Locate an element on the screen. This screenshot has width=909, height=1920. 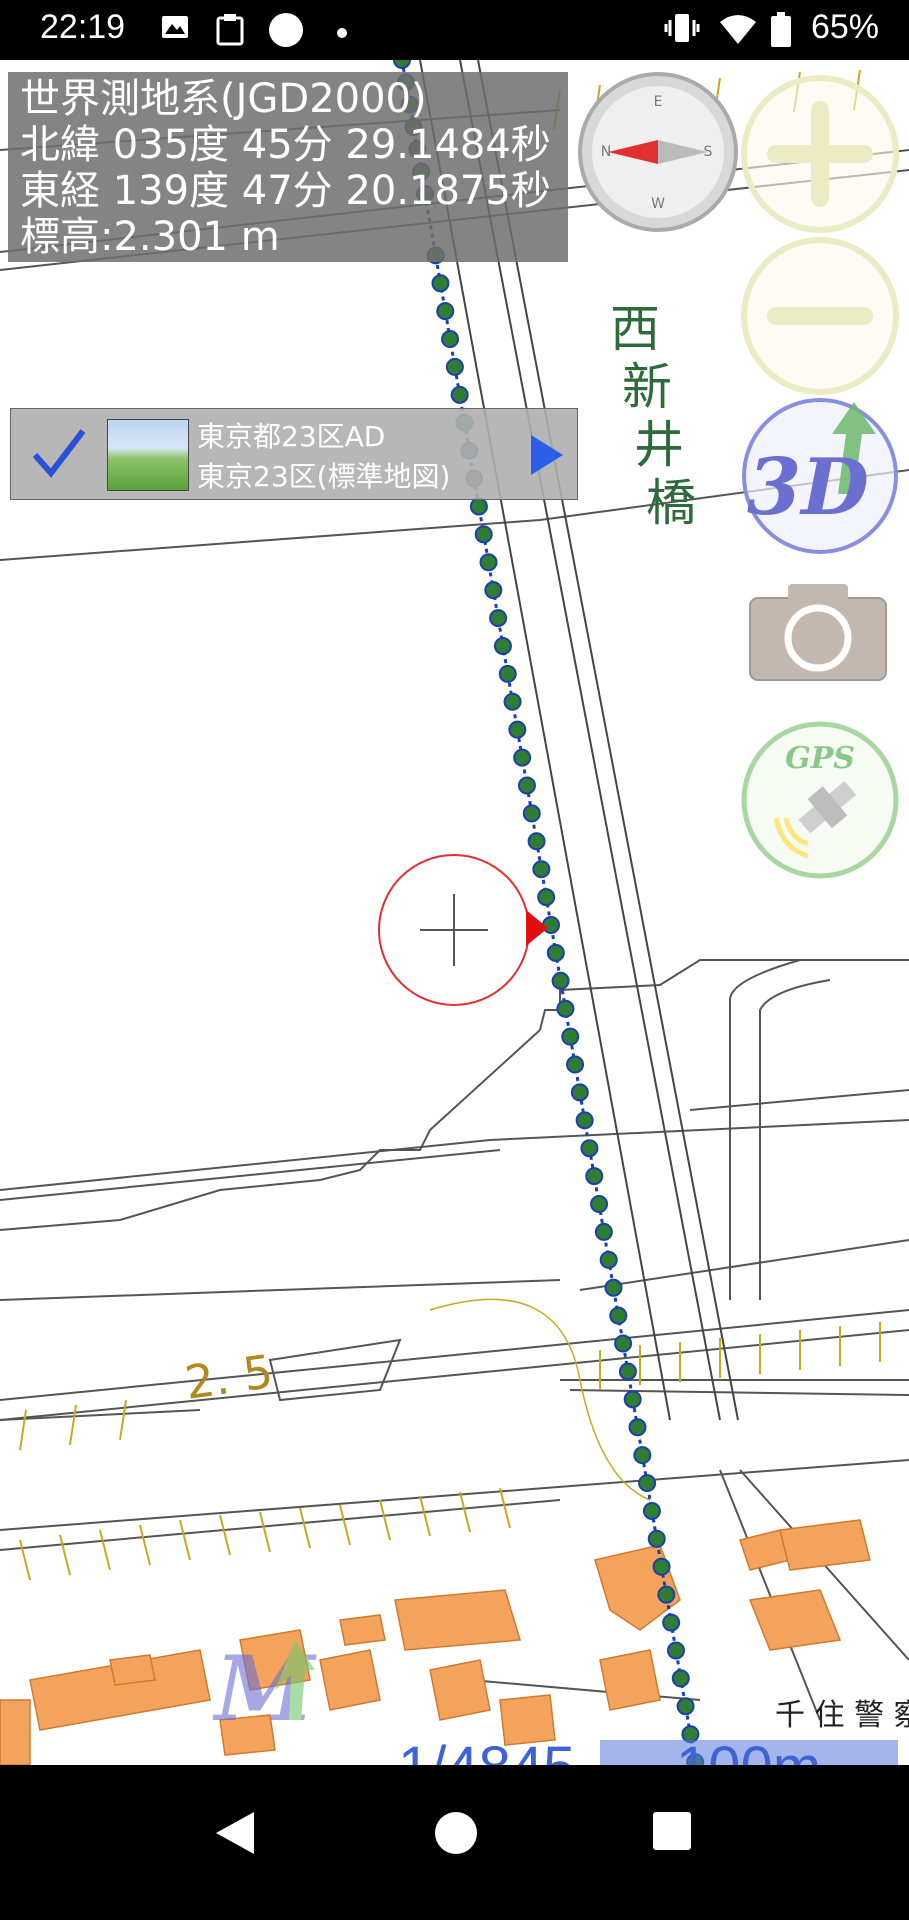
police-label: 千 住 警 察 is located at coordinates (842, 1715).